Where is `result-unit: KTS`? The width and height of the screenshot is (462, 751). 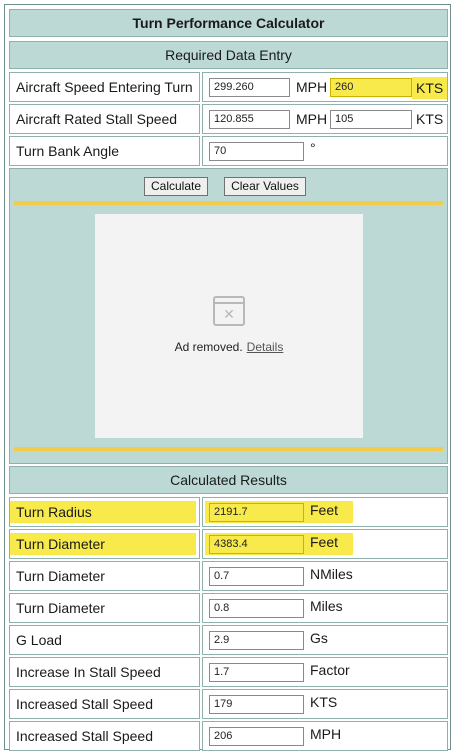
result-unit: KTS is located at coordinates (324, 702).